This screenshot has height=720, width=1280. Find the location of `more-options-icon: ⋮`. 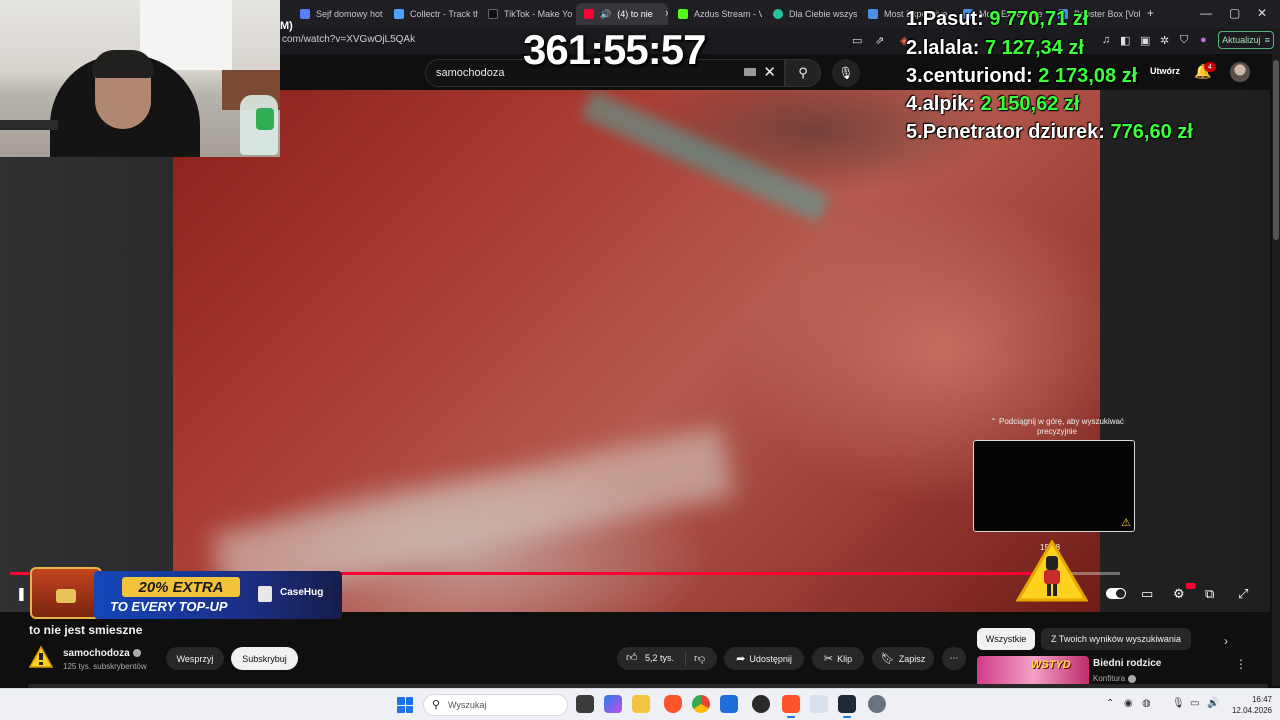

more-options-icon: ⋮ is located at coordinates (1241, 664).